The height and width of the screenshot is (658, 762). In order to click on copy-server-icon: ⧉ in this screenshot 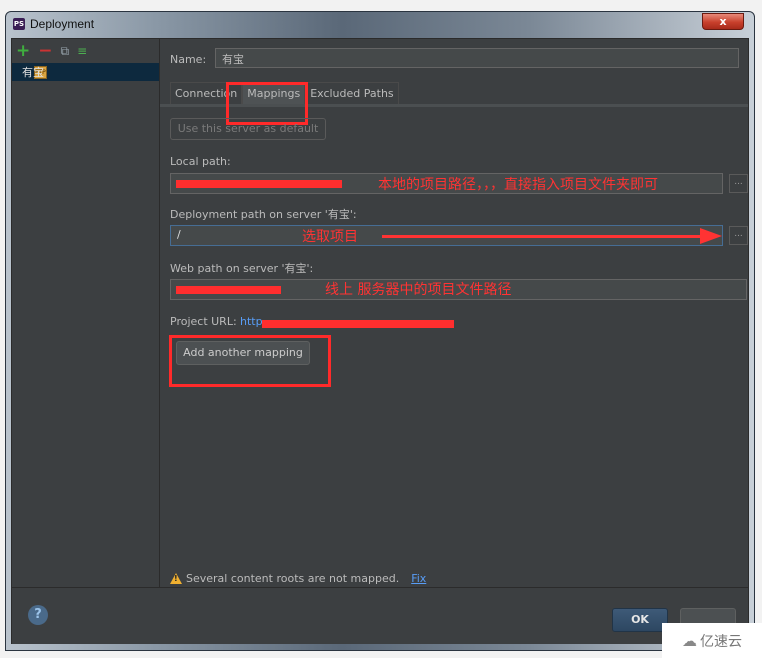, I will do `click(65, 51)`.